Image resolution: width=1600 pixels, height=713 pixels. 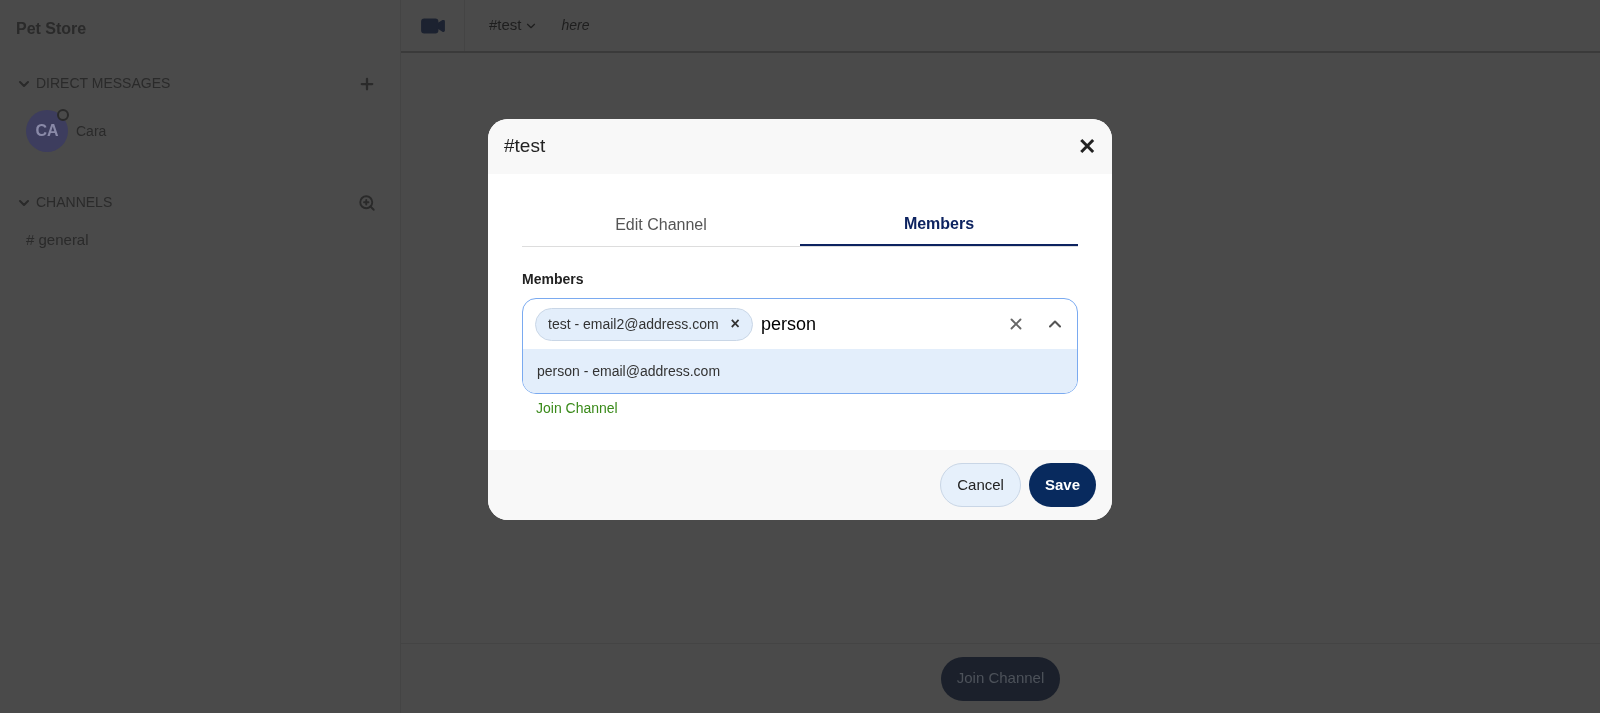 What do you see at coordinates (47, 131) in the screenshot?
I see `avatar: CA` at bounding box center [47, 131].